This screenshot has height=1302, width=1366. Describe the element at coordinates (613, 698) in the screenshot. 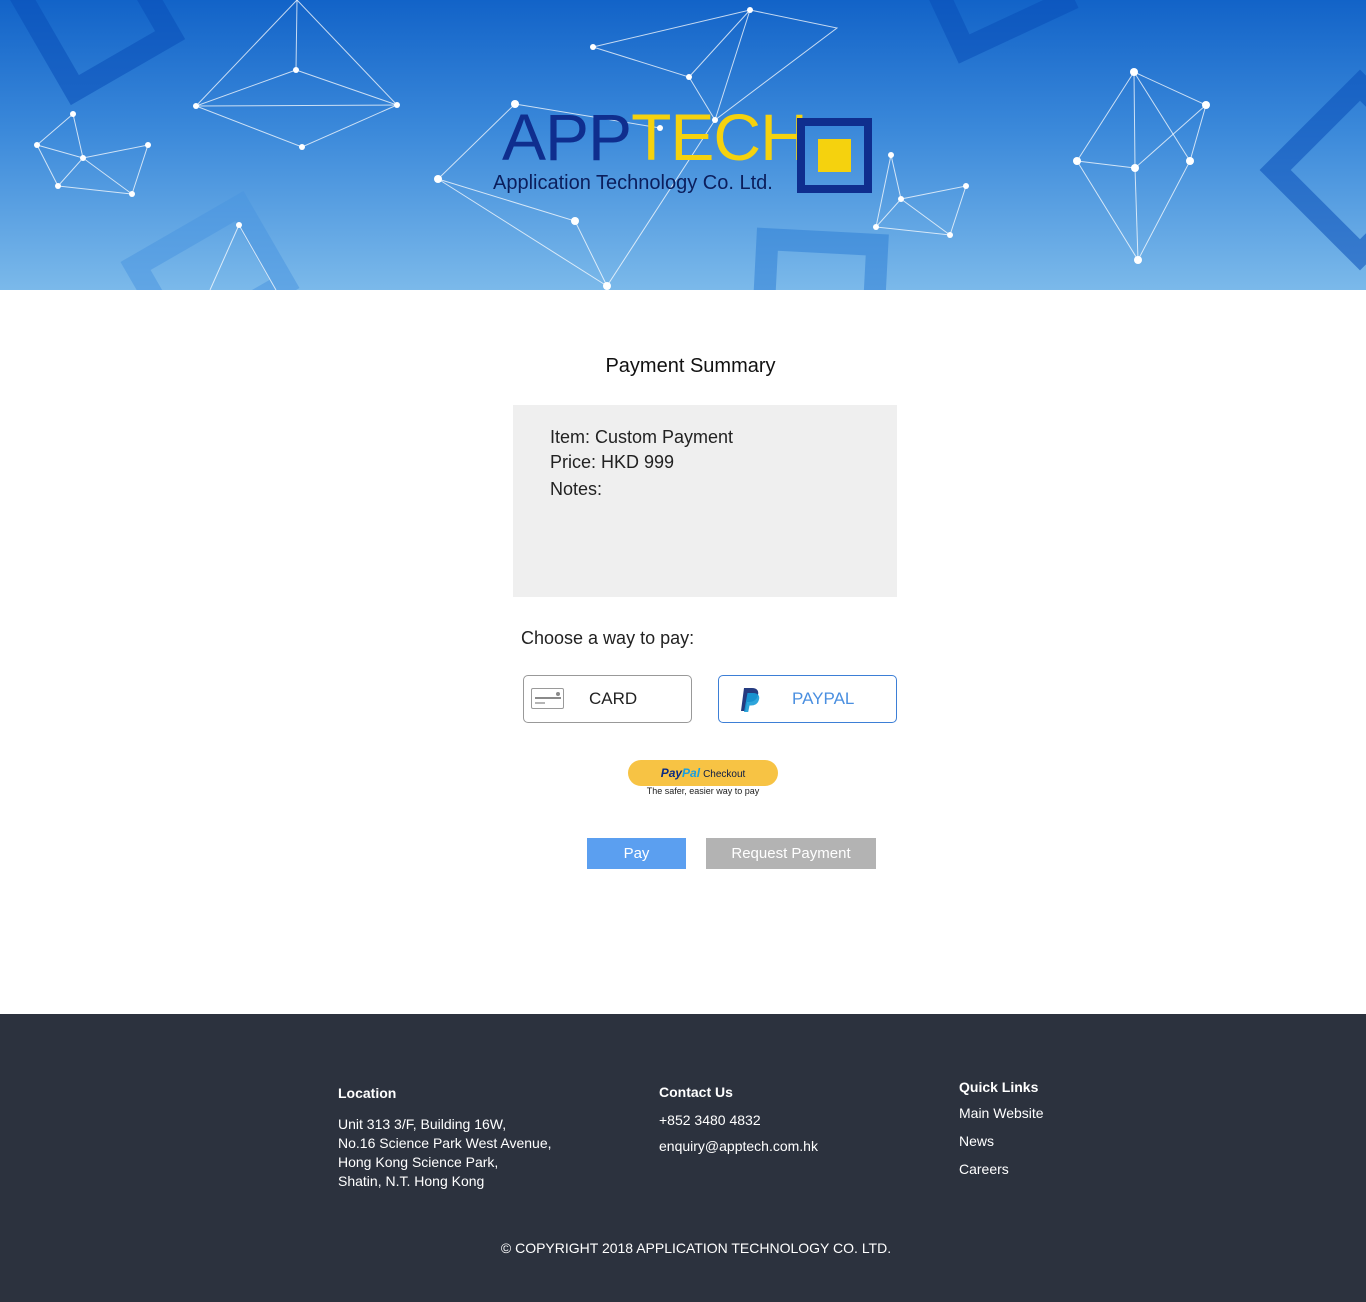

I see `pay-option-card-label: CARD` at that location.